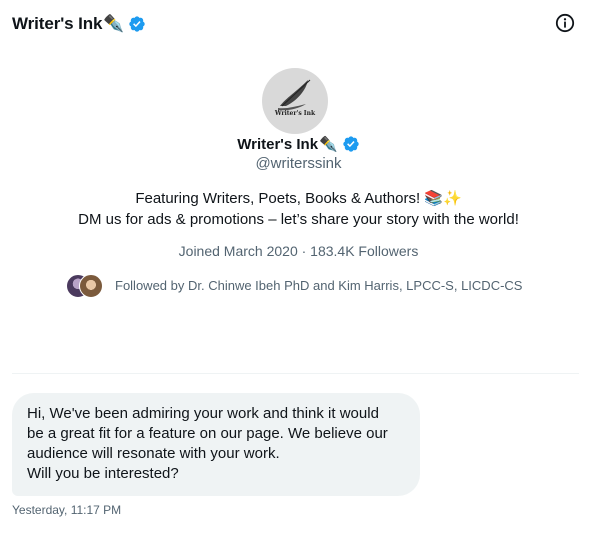 Image resolution: width=597 pixels, height=545 pixels. I want to click on avatar-text: Writer's Ink, so click(295, 113).